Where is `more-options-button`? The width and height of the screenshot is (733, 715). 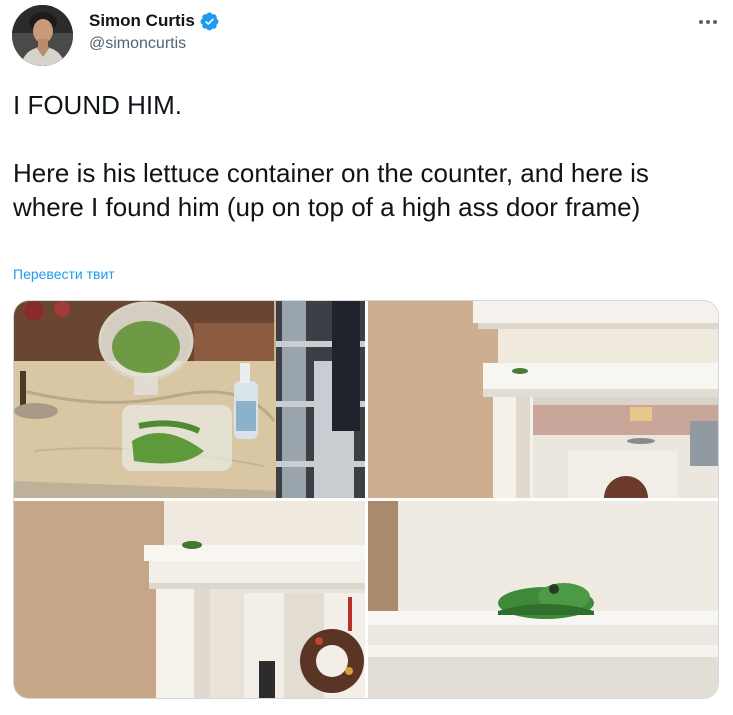
more-options-button is located at coordinates (708, 22).